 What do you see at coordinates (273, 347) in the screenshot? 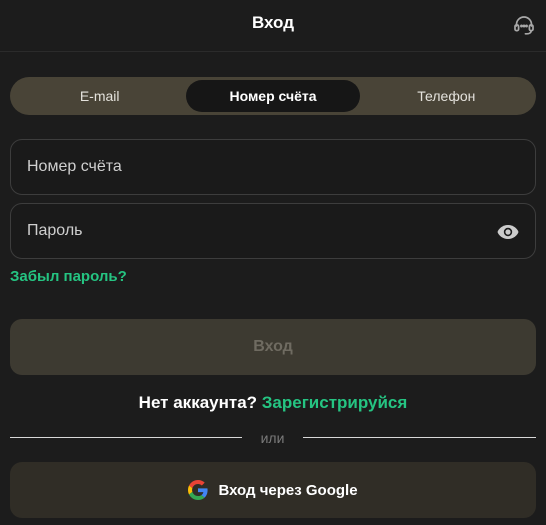
I see `login-button: Вход` at bounding box center [273, 347].